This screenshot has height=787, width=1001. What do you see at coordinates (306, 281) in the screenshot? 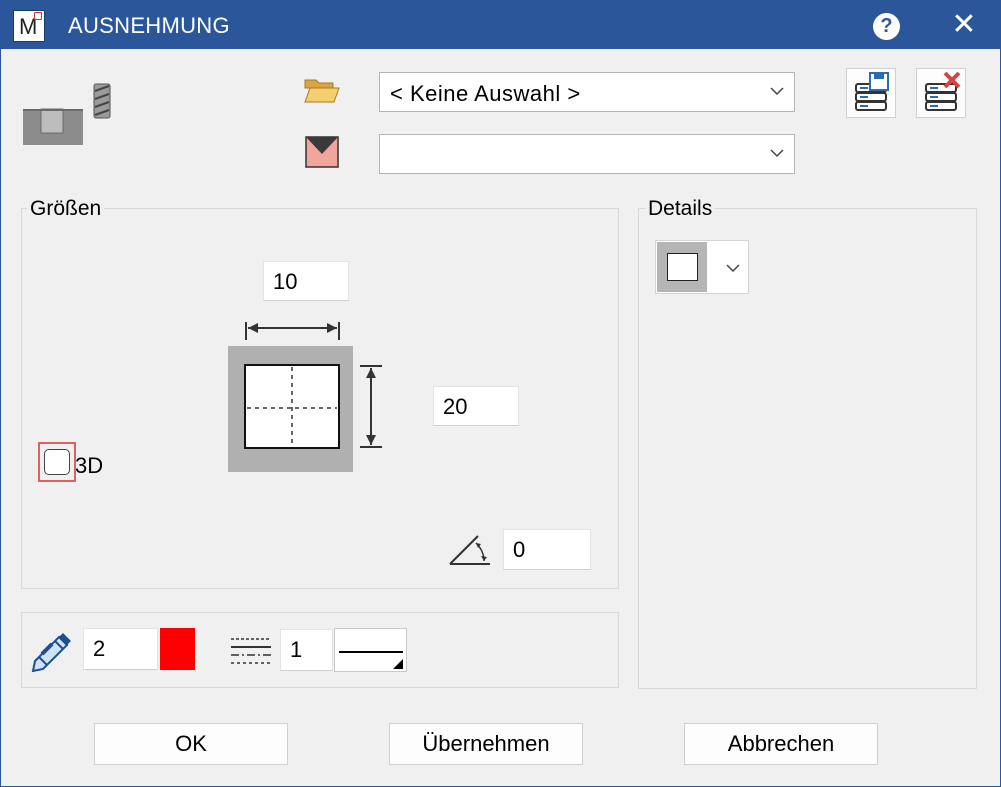
I see `width-input: 10` at bounding box center [306, 281].